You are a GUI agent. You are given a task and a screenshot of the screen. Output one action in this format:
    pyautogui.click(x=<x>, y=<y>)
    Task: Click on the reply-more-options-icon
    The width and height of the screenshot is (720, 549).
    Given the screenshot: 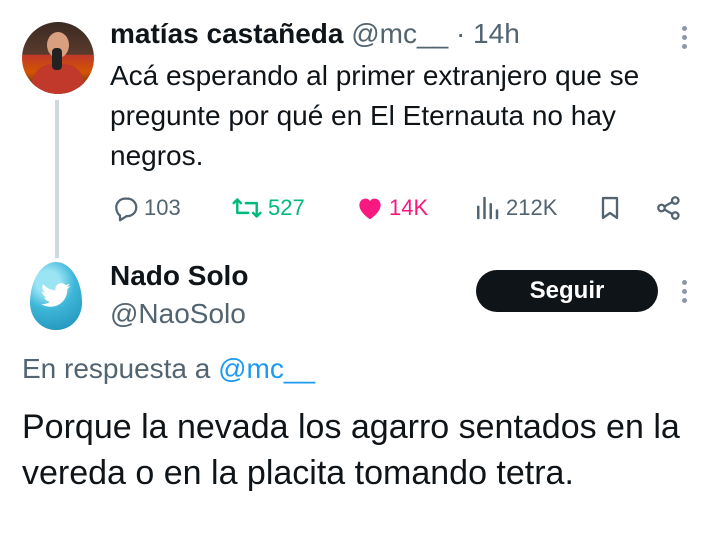 What is the action you would take?
    pyautogui.click(x=684, y=291)
    